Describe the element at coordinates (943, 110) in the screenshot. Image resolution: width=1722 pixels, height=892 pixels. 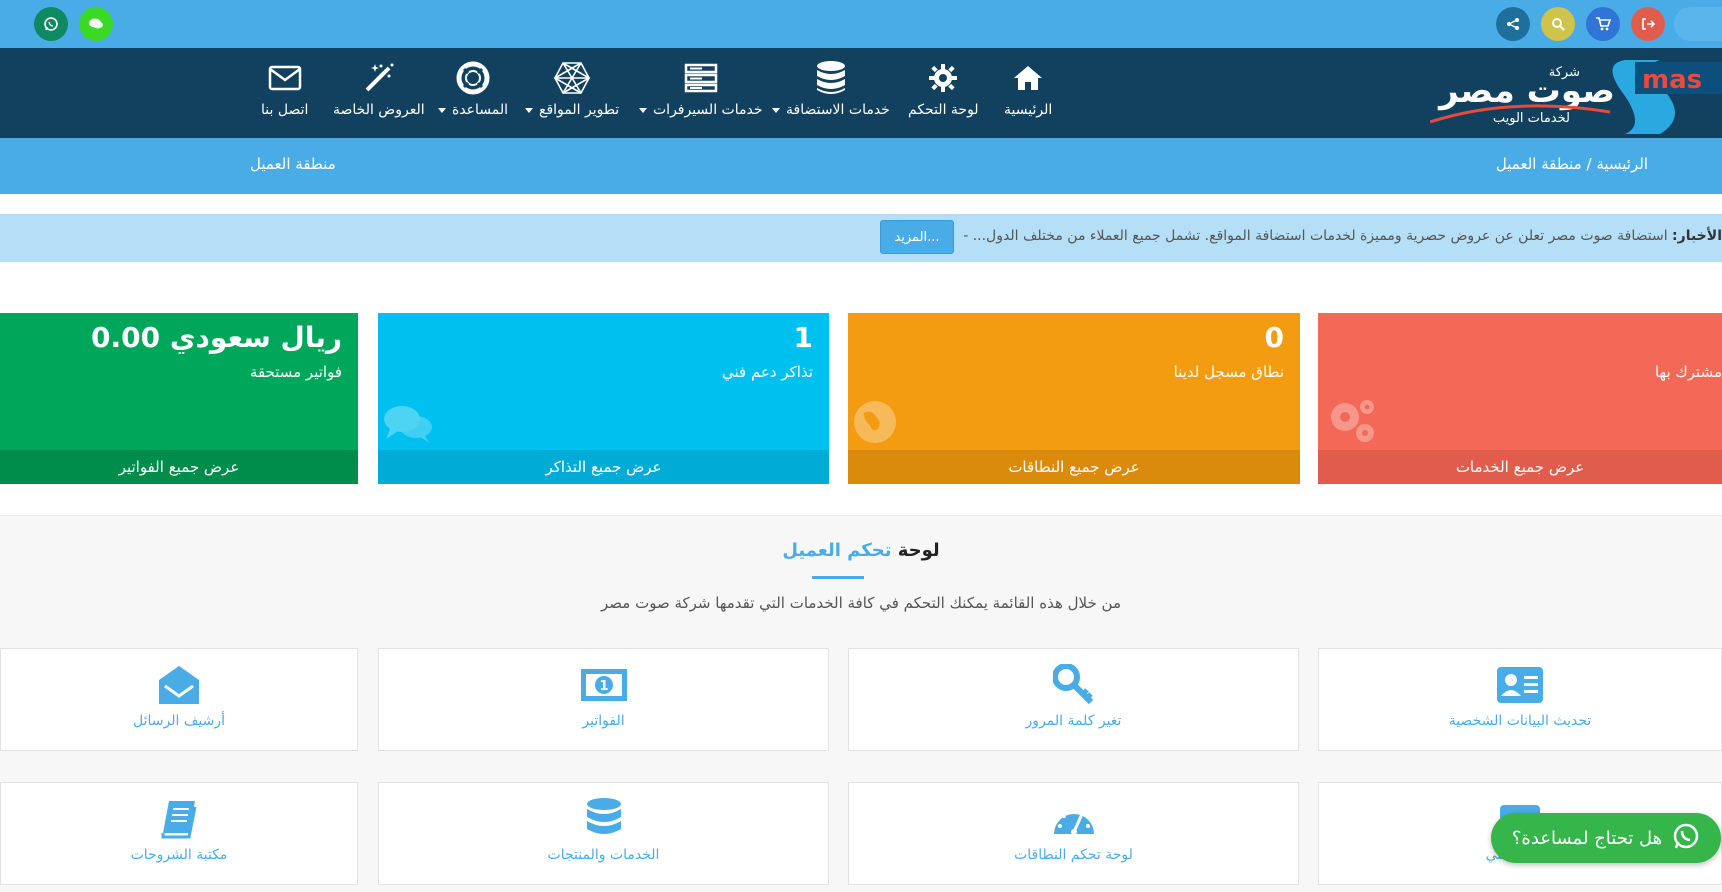
I see `nav-label: لوحة التحكم` at that location.